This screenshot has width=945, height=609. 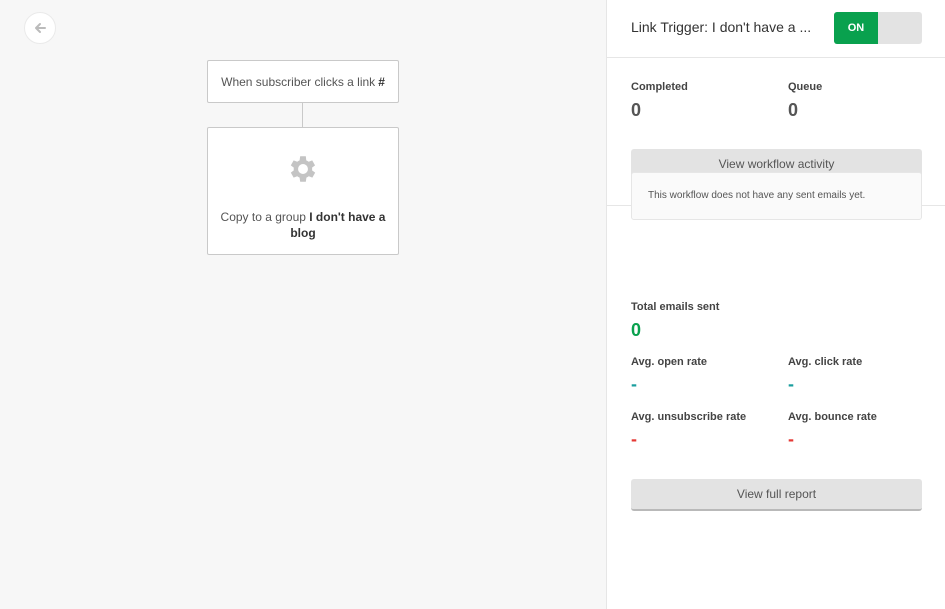 I want to click on click-rate-label: Avg. click rate, so click(x=825, y=362).